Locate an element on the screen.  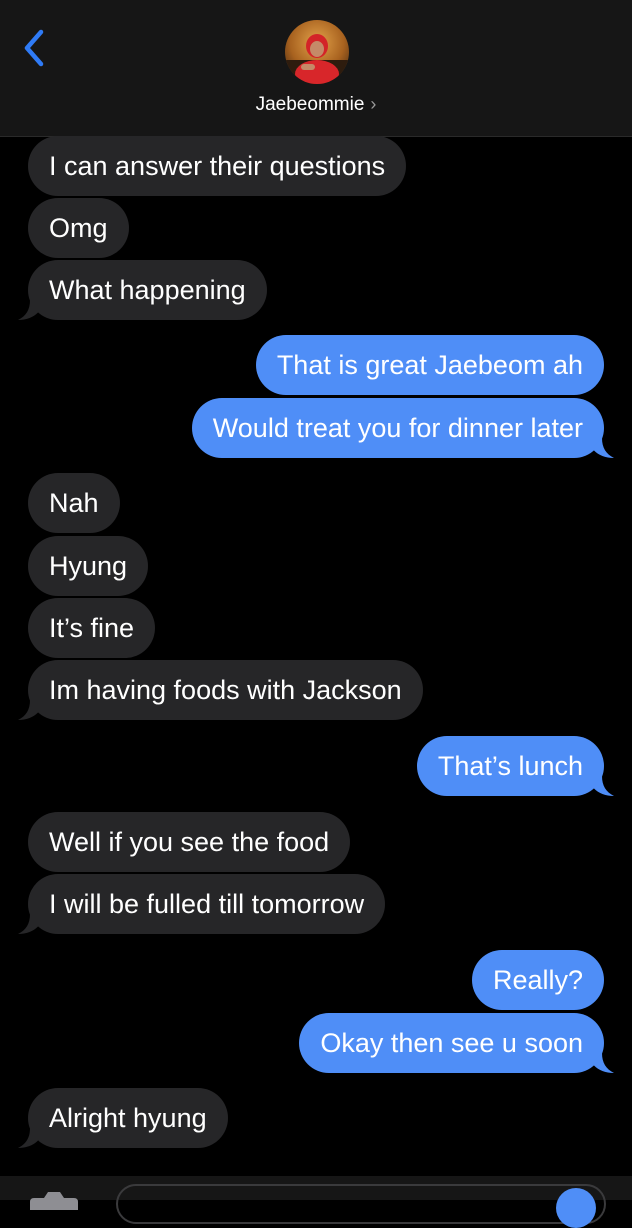
received-message-bubble: It’s fine is located at coordinates (92, 628).